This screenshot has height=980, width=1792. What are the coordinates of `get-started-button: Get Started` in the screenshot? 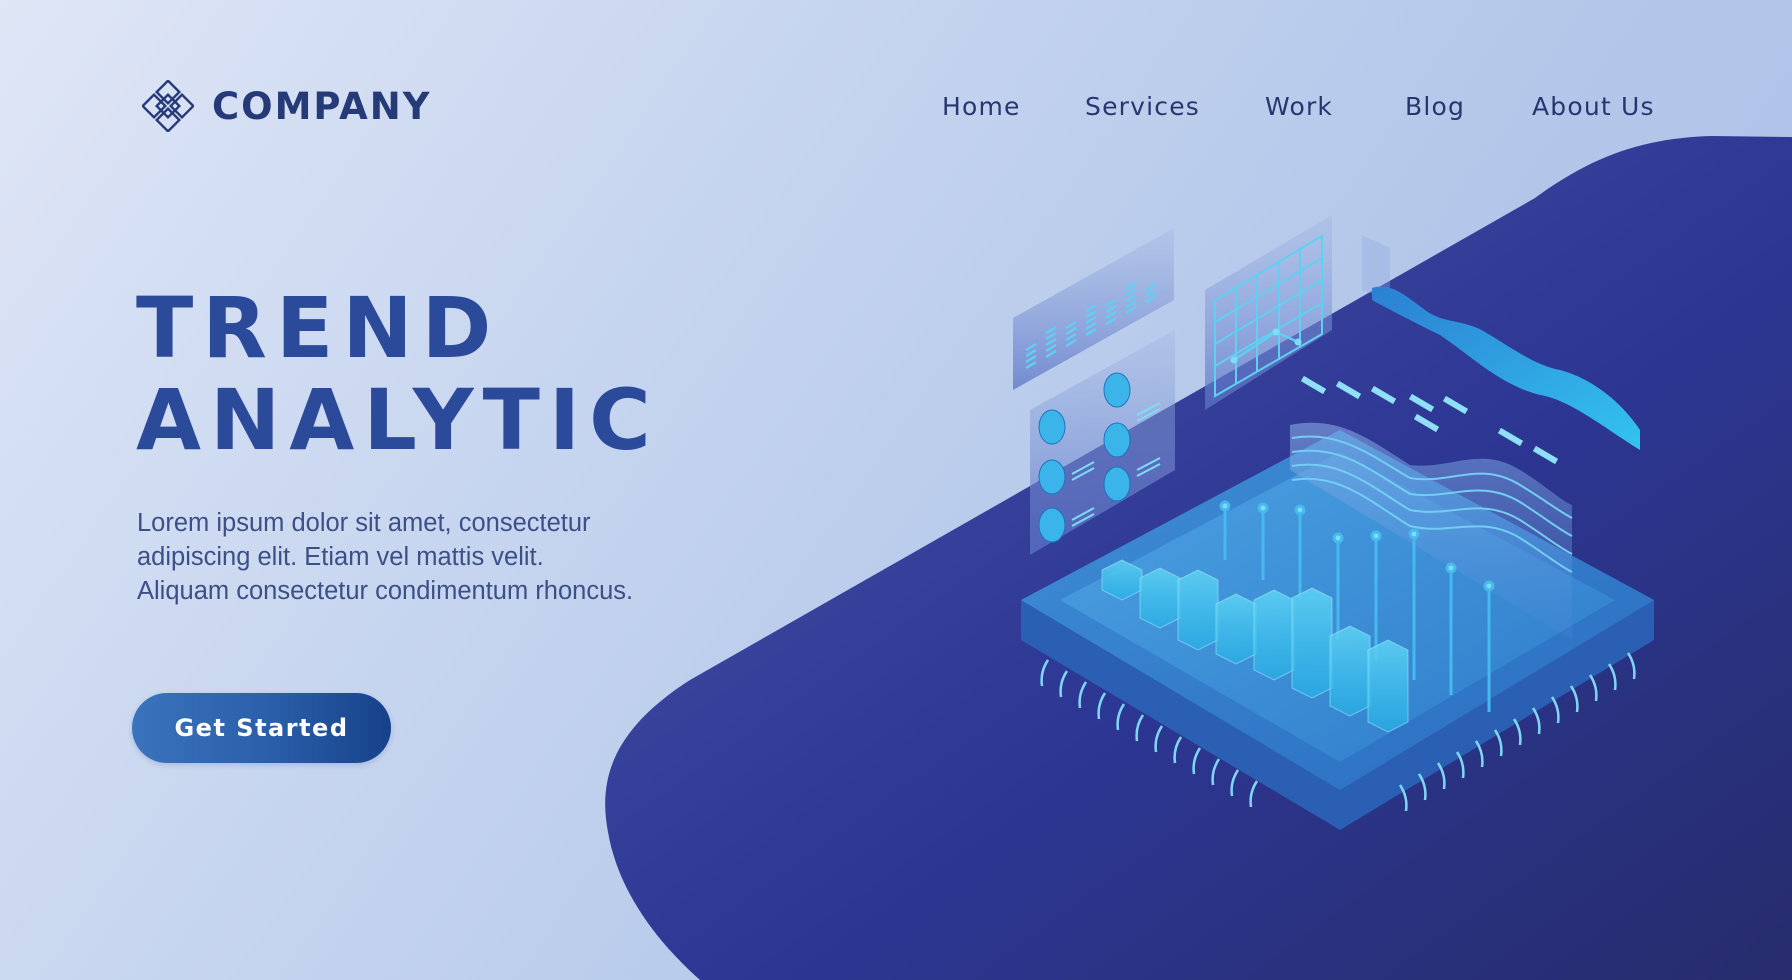 It's located at (261, 728).